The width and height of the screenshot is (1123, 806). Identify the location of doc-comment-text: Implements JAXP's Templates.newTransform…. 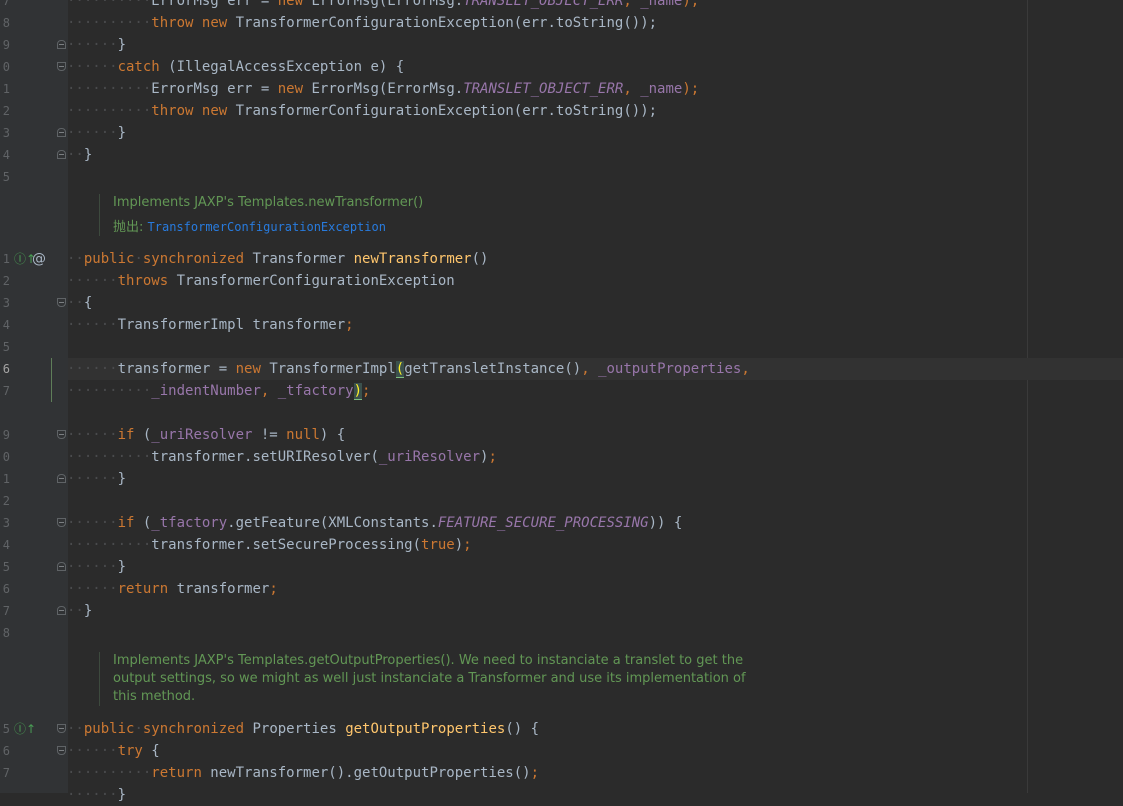
(268, 202).